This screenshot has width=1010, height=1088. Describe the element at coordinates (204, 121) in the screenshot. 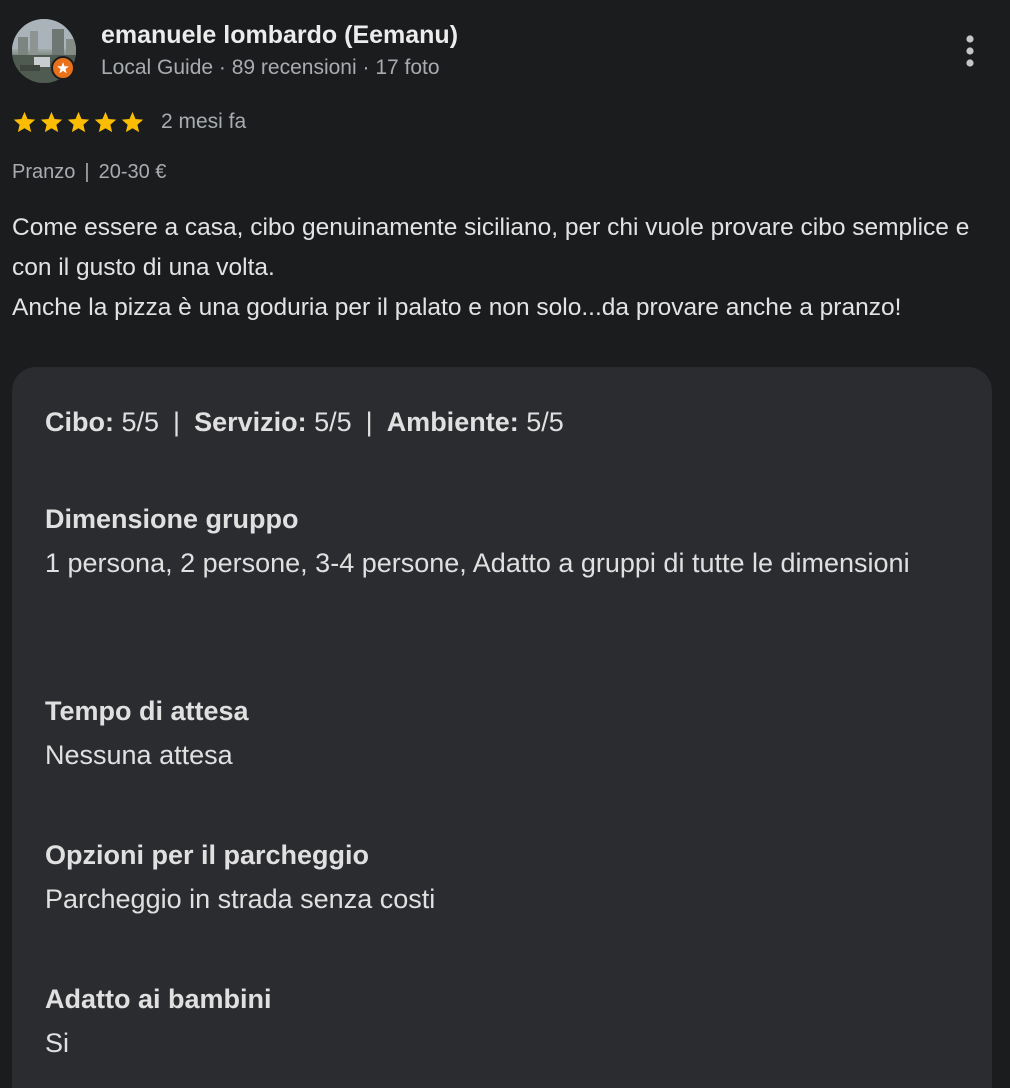

I see `review-date: 2 mesi fa` at that location.